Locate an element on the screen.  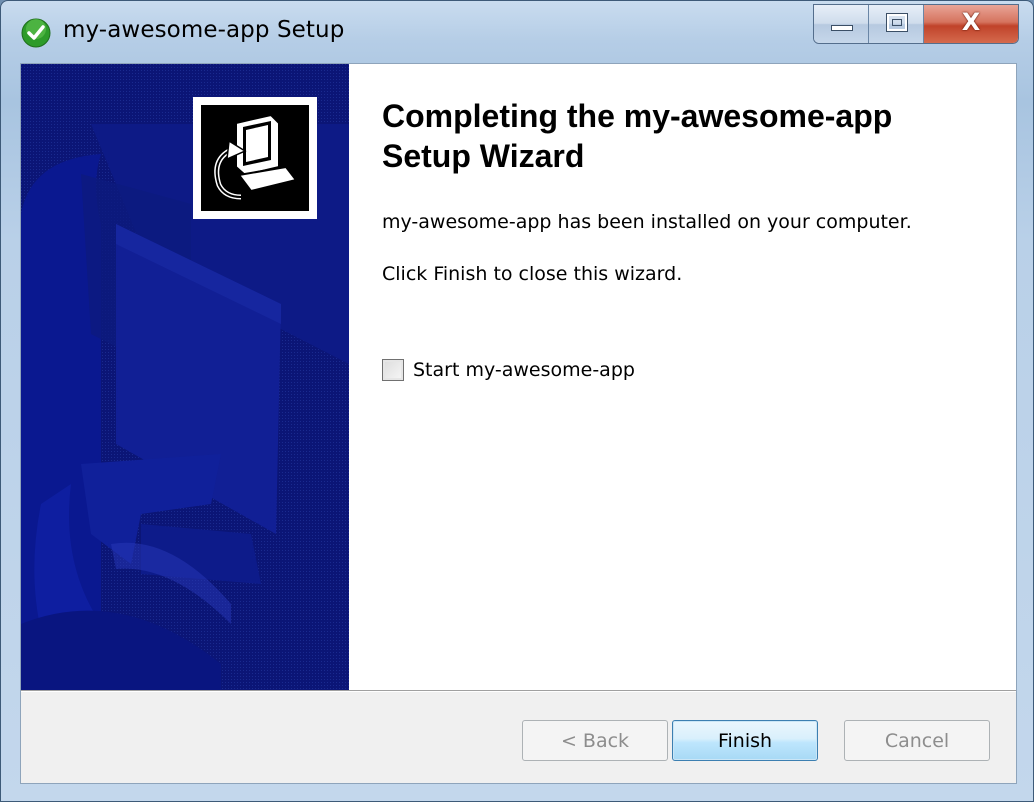
title-bar: my-awesome-app Setup X is located at coordinates (517, 32).